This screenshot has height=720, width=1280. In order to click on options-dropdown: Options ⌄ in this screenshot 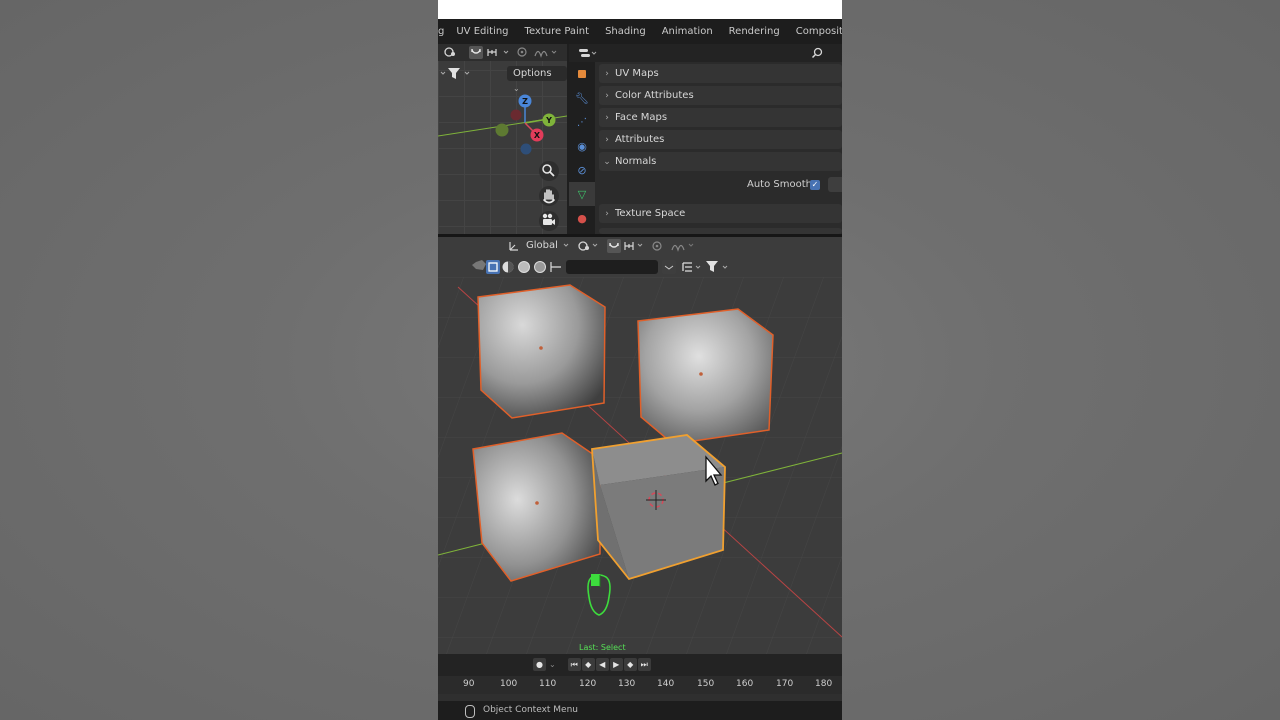, I will do `click(537, 79)`.